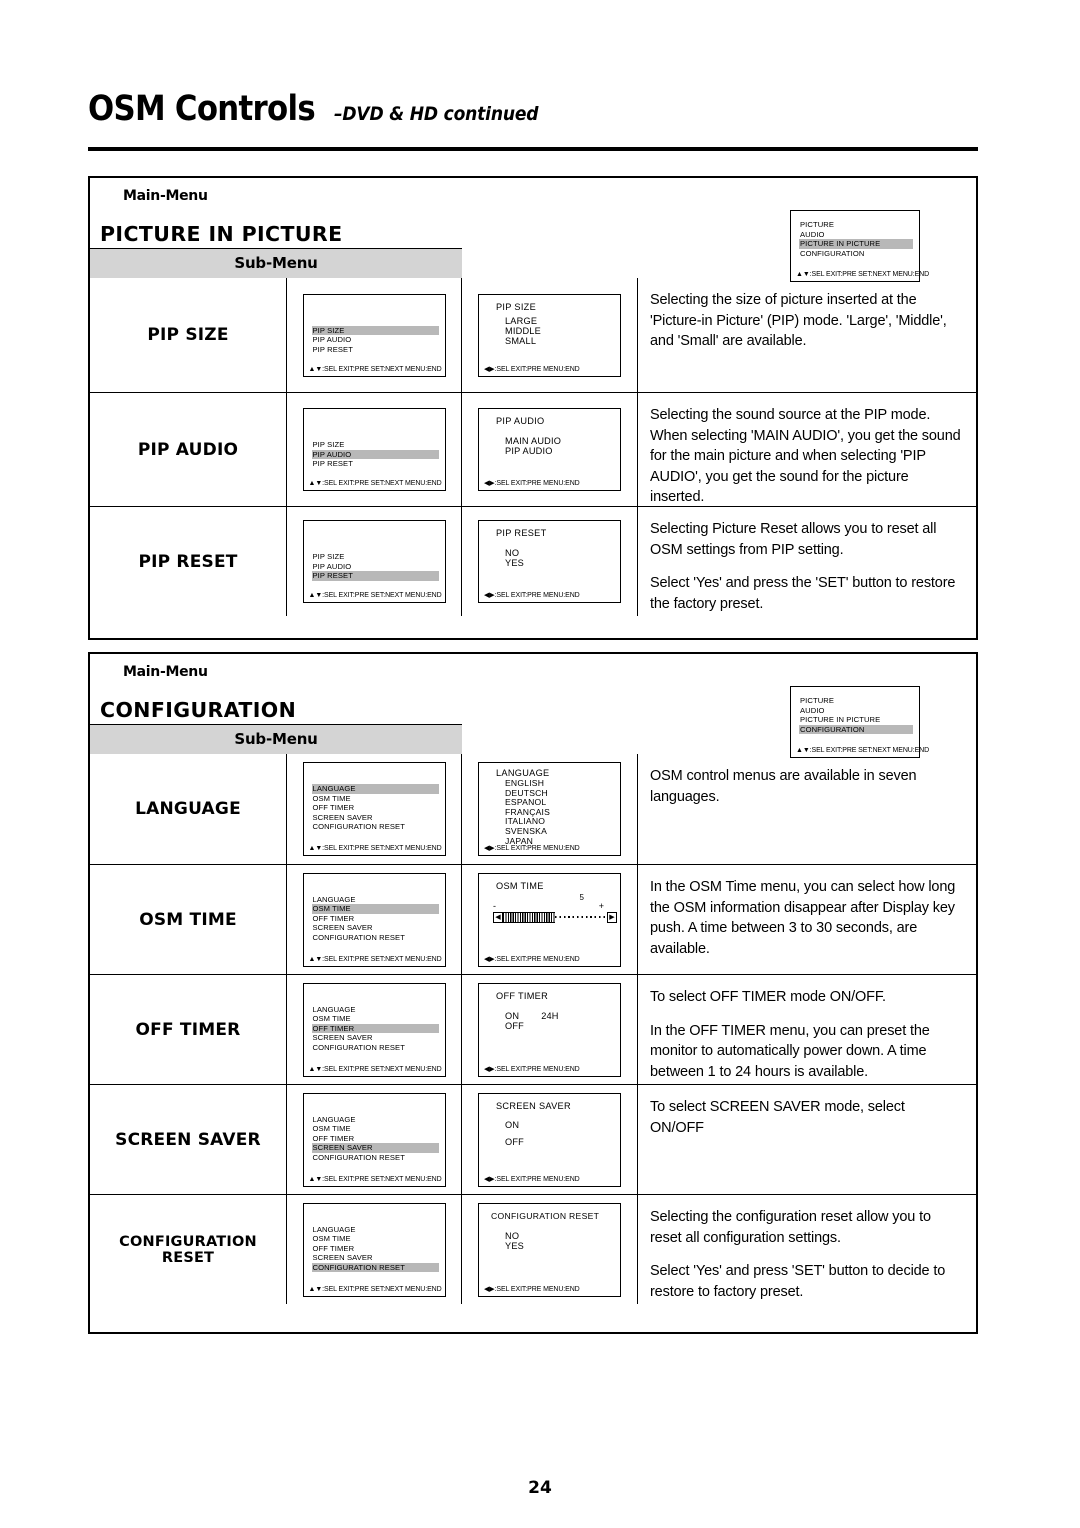  I want to click on osd-option-title: PIP AUDIO, so click(520, 421).